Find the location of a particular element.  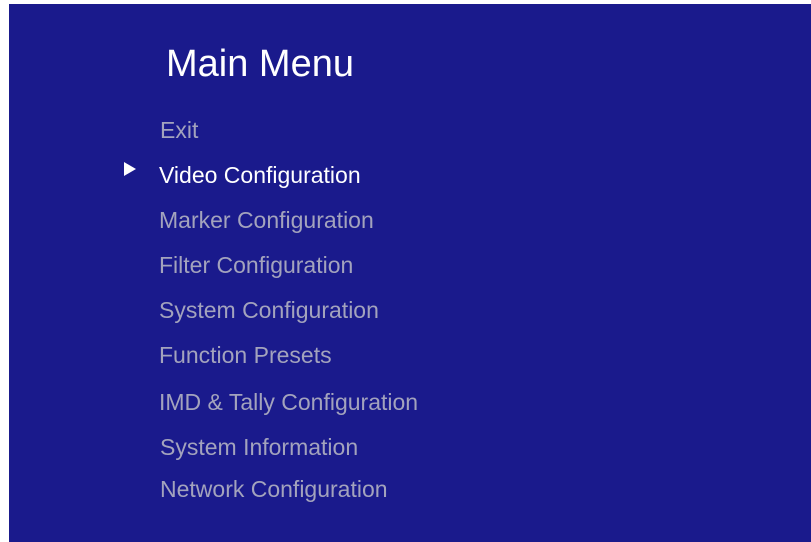

menu-item-filter-configuration: Filter Configuration is located at coordinates (256, 265).